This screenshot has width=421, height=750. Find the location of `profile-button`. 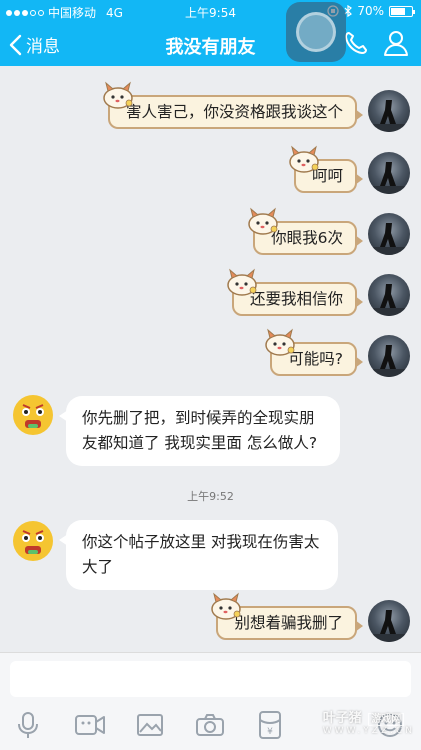

profile-button is located at coordinates (396, 45).